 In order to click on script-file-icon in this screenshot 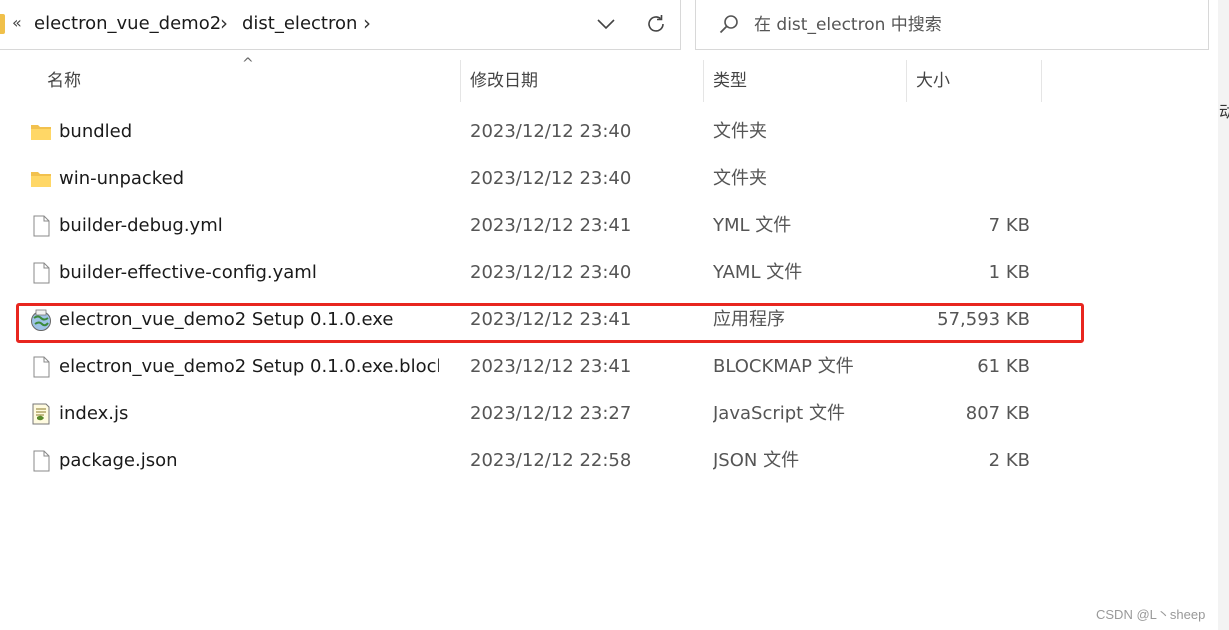, I will do `click(41, 414)`.